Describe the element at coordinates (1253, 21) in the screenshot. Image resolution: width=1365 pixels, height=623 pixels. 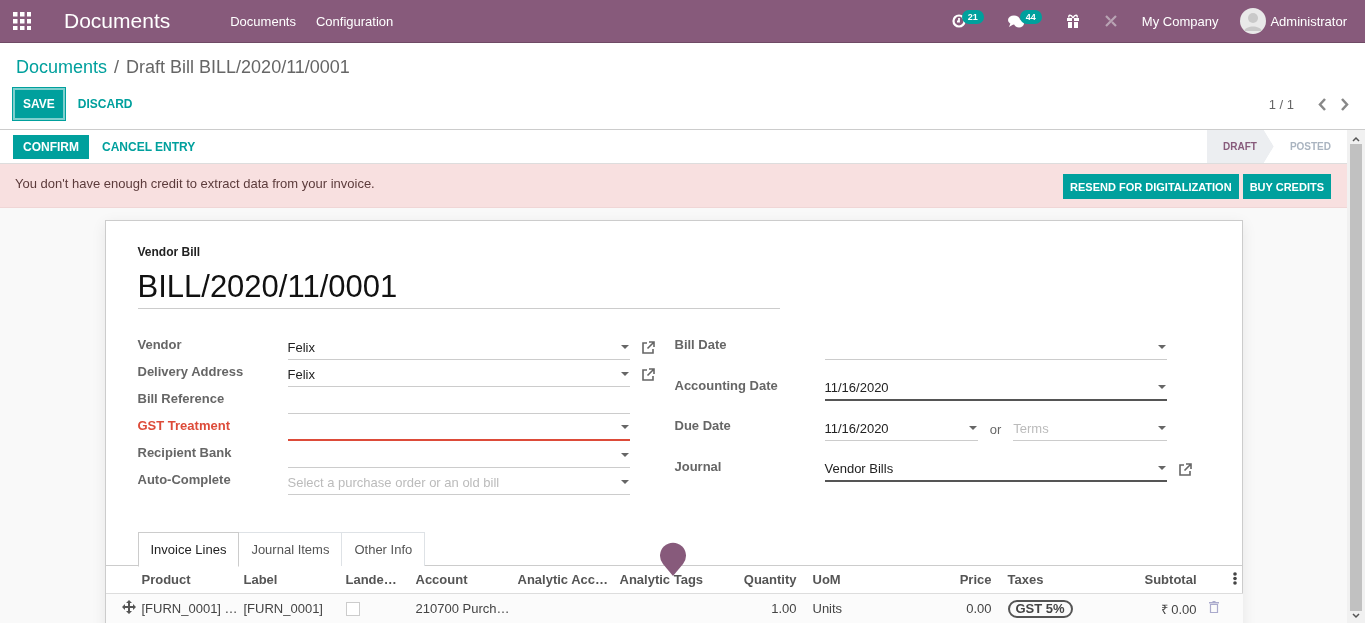
I see `avatar-icon` at that location.